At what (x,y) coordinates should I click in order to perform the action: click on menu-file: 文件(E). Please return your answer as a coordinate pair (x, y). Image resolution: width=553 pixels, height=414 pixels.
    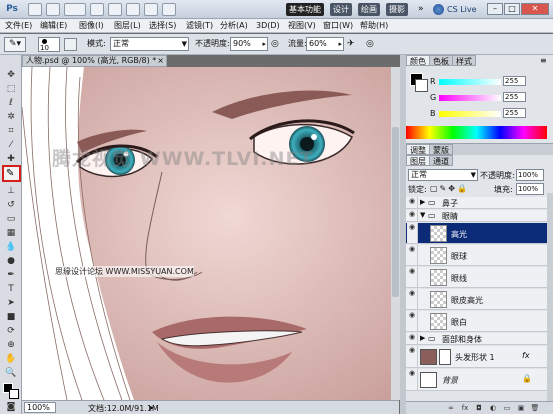
    Looking at the image, I should click on (18, 26).